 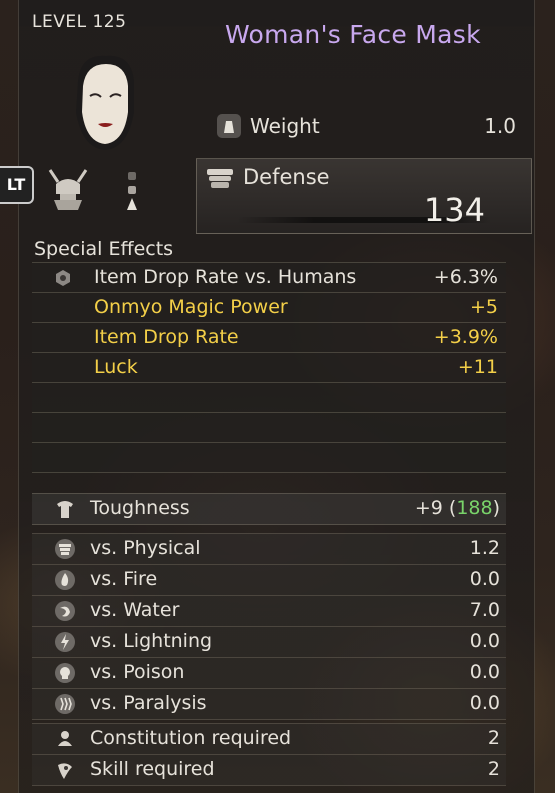 What do you see at coordinates (65, 738) in the screenshot?
I see `constitution-icon` at bounding box center [65, 738].